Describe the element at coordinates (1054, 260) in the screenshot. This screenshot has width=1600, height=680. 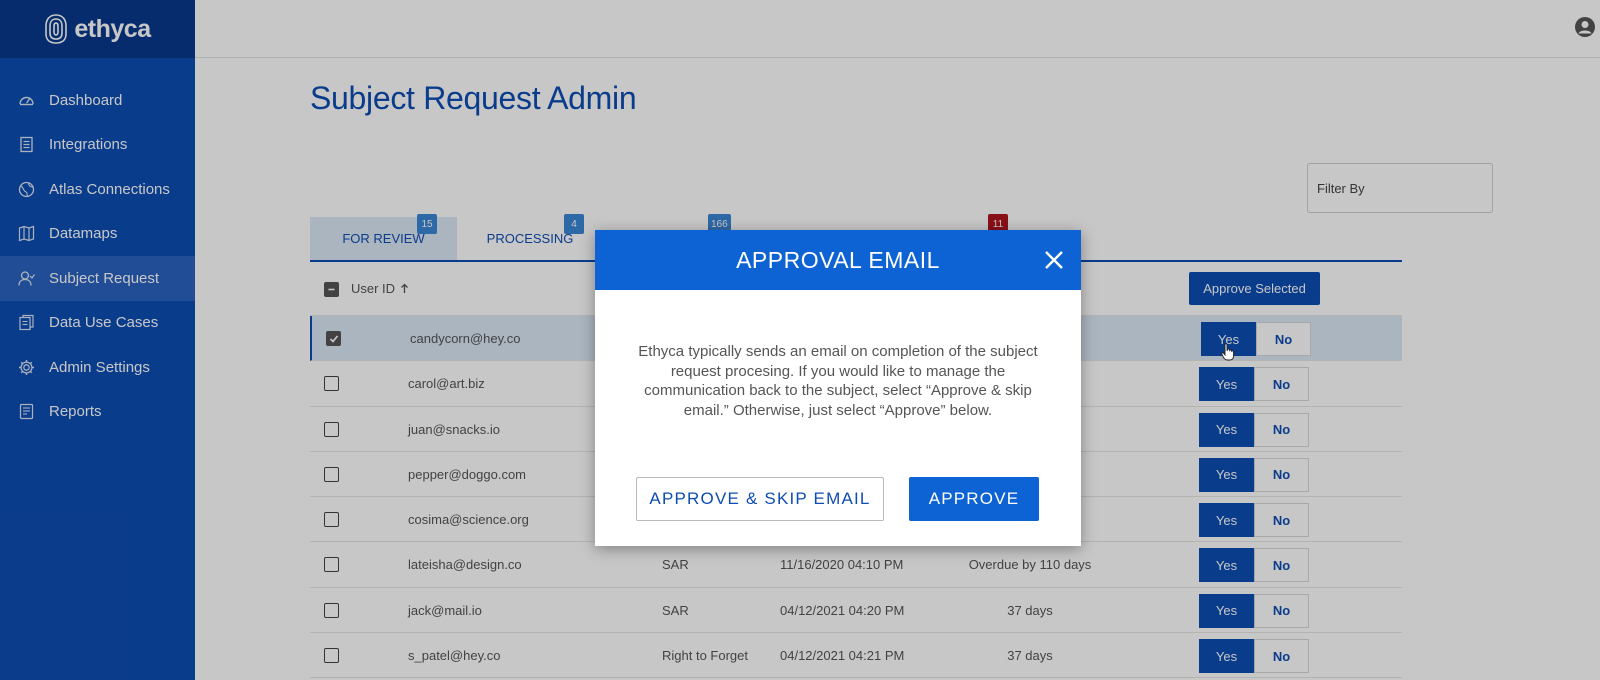
I see `close-icon` at that location.